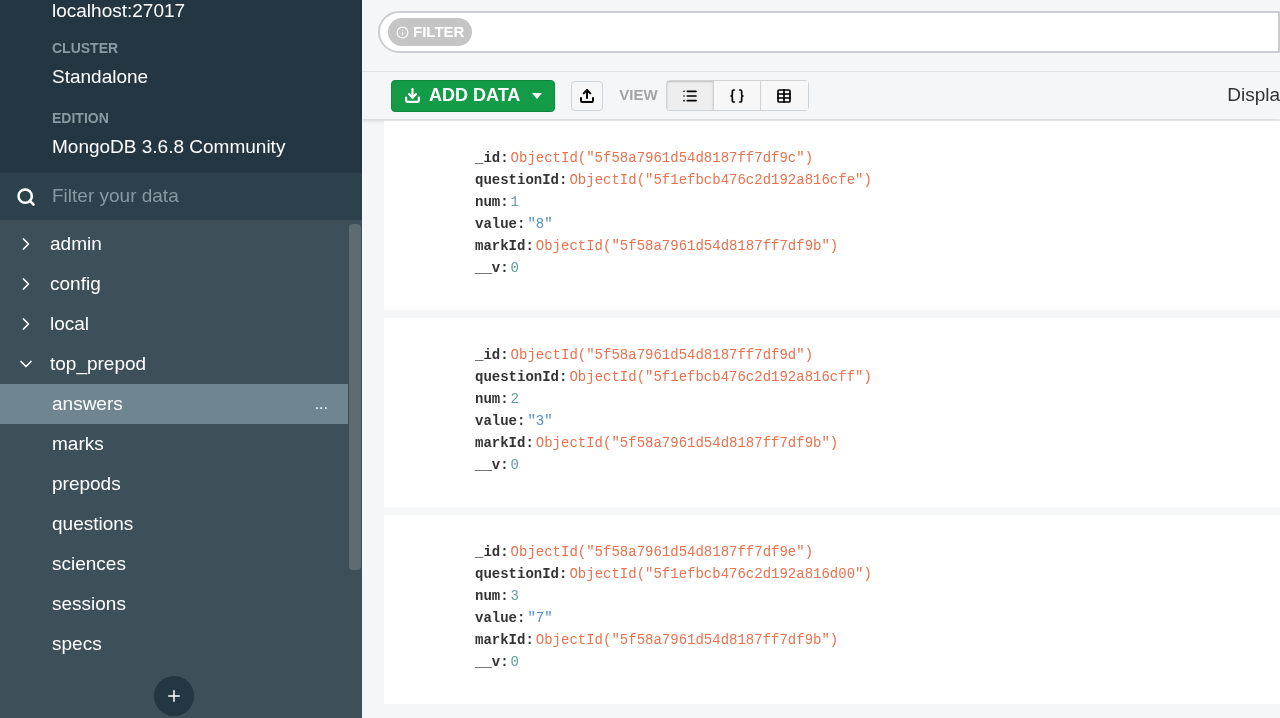 The width and height of the screenshot is (1280, 718). Describe the element at coordinates (119, 11) in the screenshot. I see `host-name: localhost:27017` at that location.